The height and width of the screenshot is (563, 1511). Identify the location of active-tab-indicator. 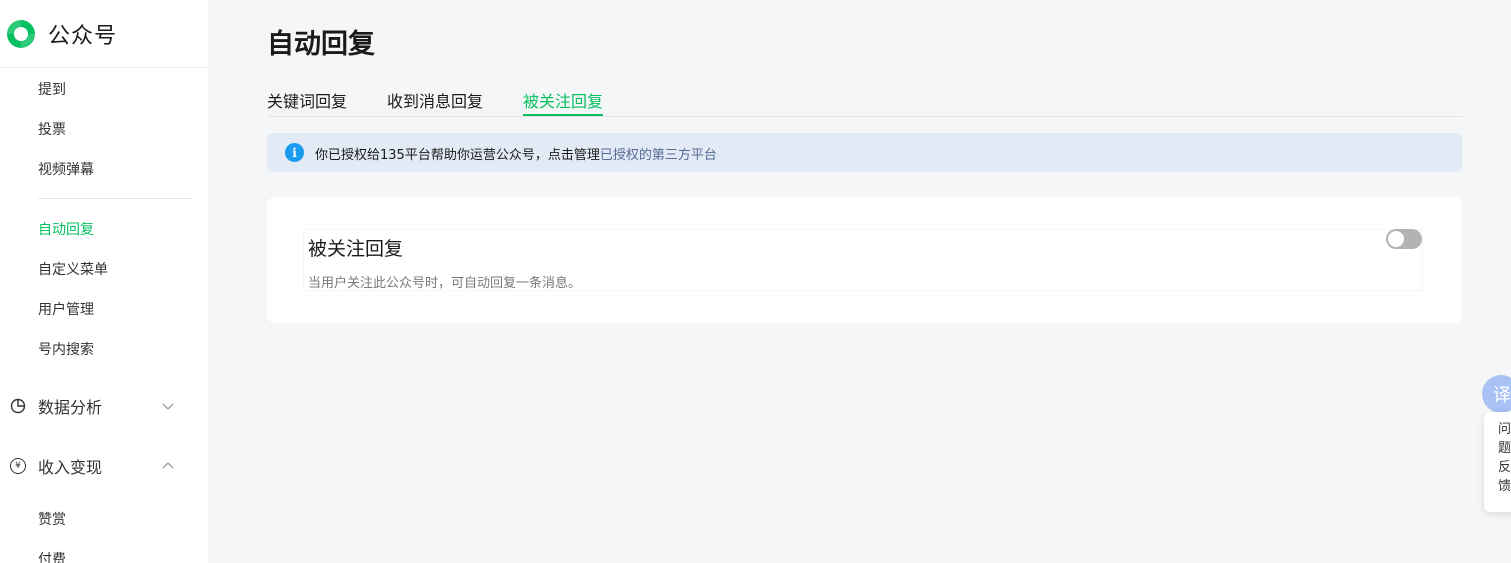
(563, 115).